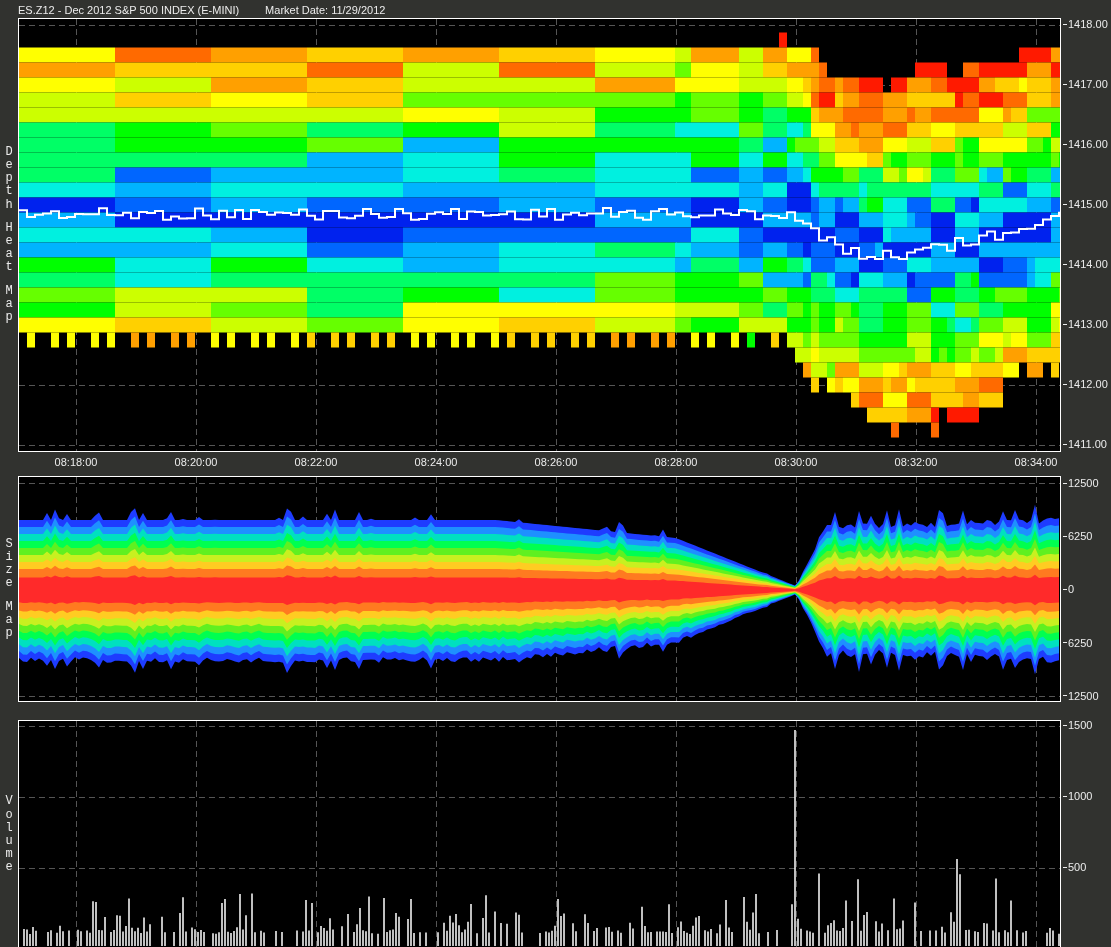  I want to click on time-tick-label: 08:18:00, so click(76, 462).